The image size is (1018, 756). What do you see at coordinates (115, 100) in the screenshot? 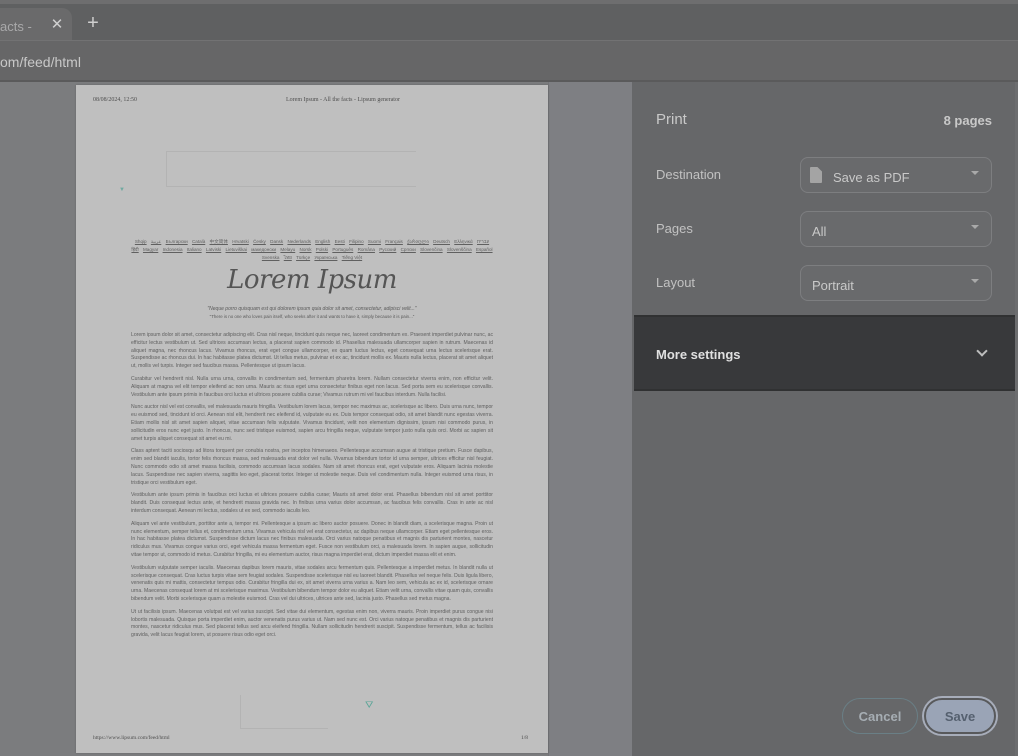
I see `page-header-date: 08/08/2024, 12:50` at bounding box center [115, 100].